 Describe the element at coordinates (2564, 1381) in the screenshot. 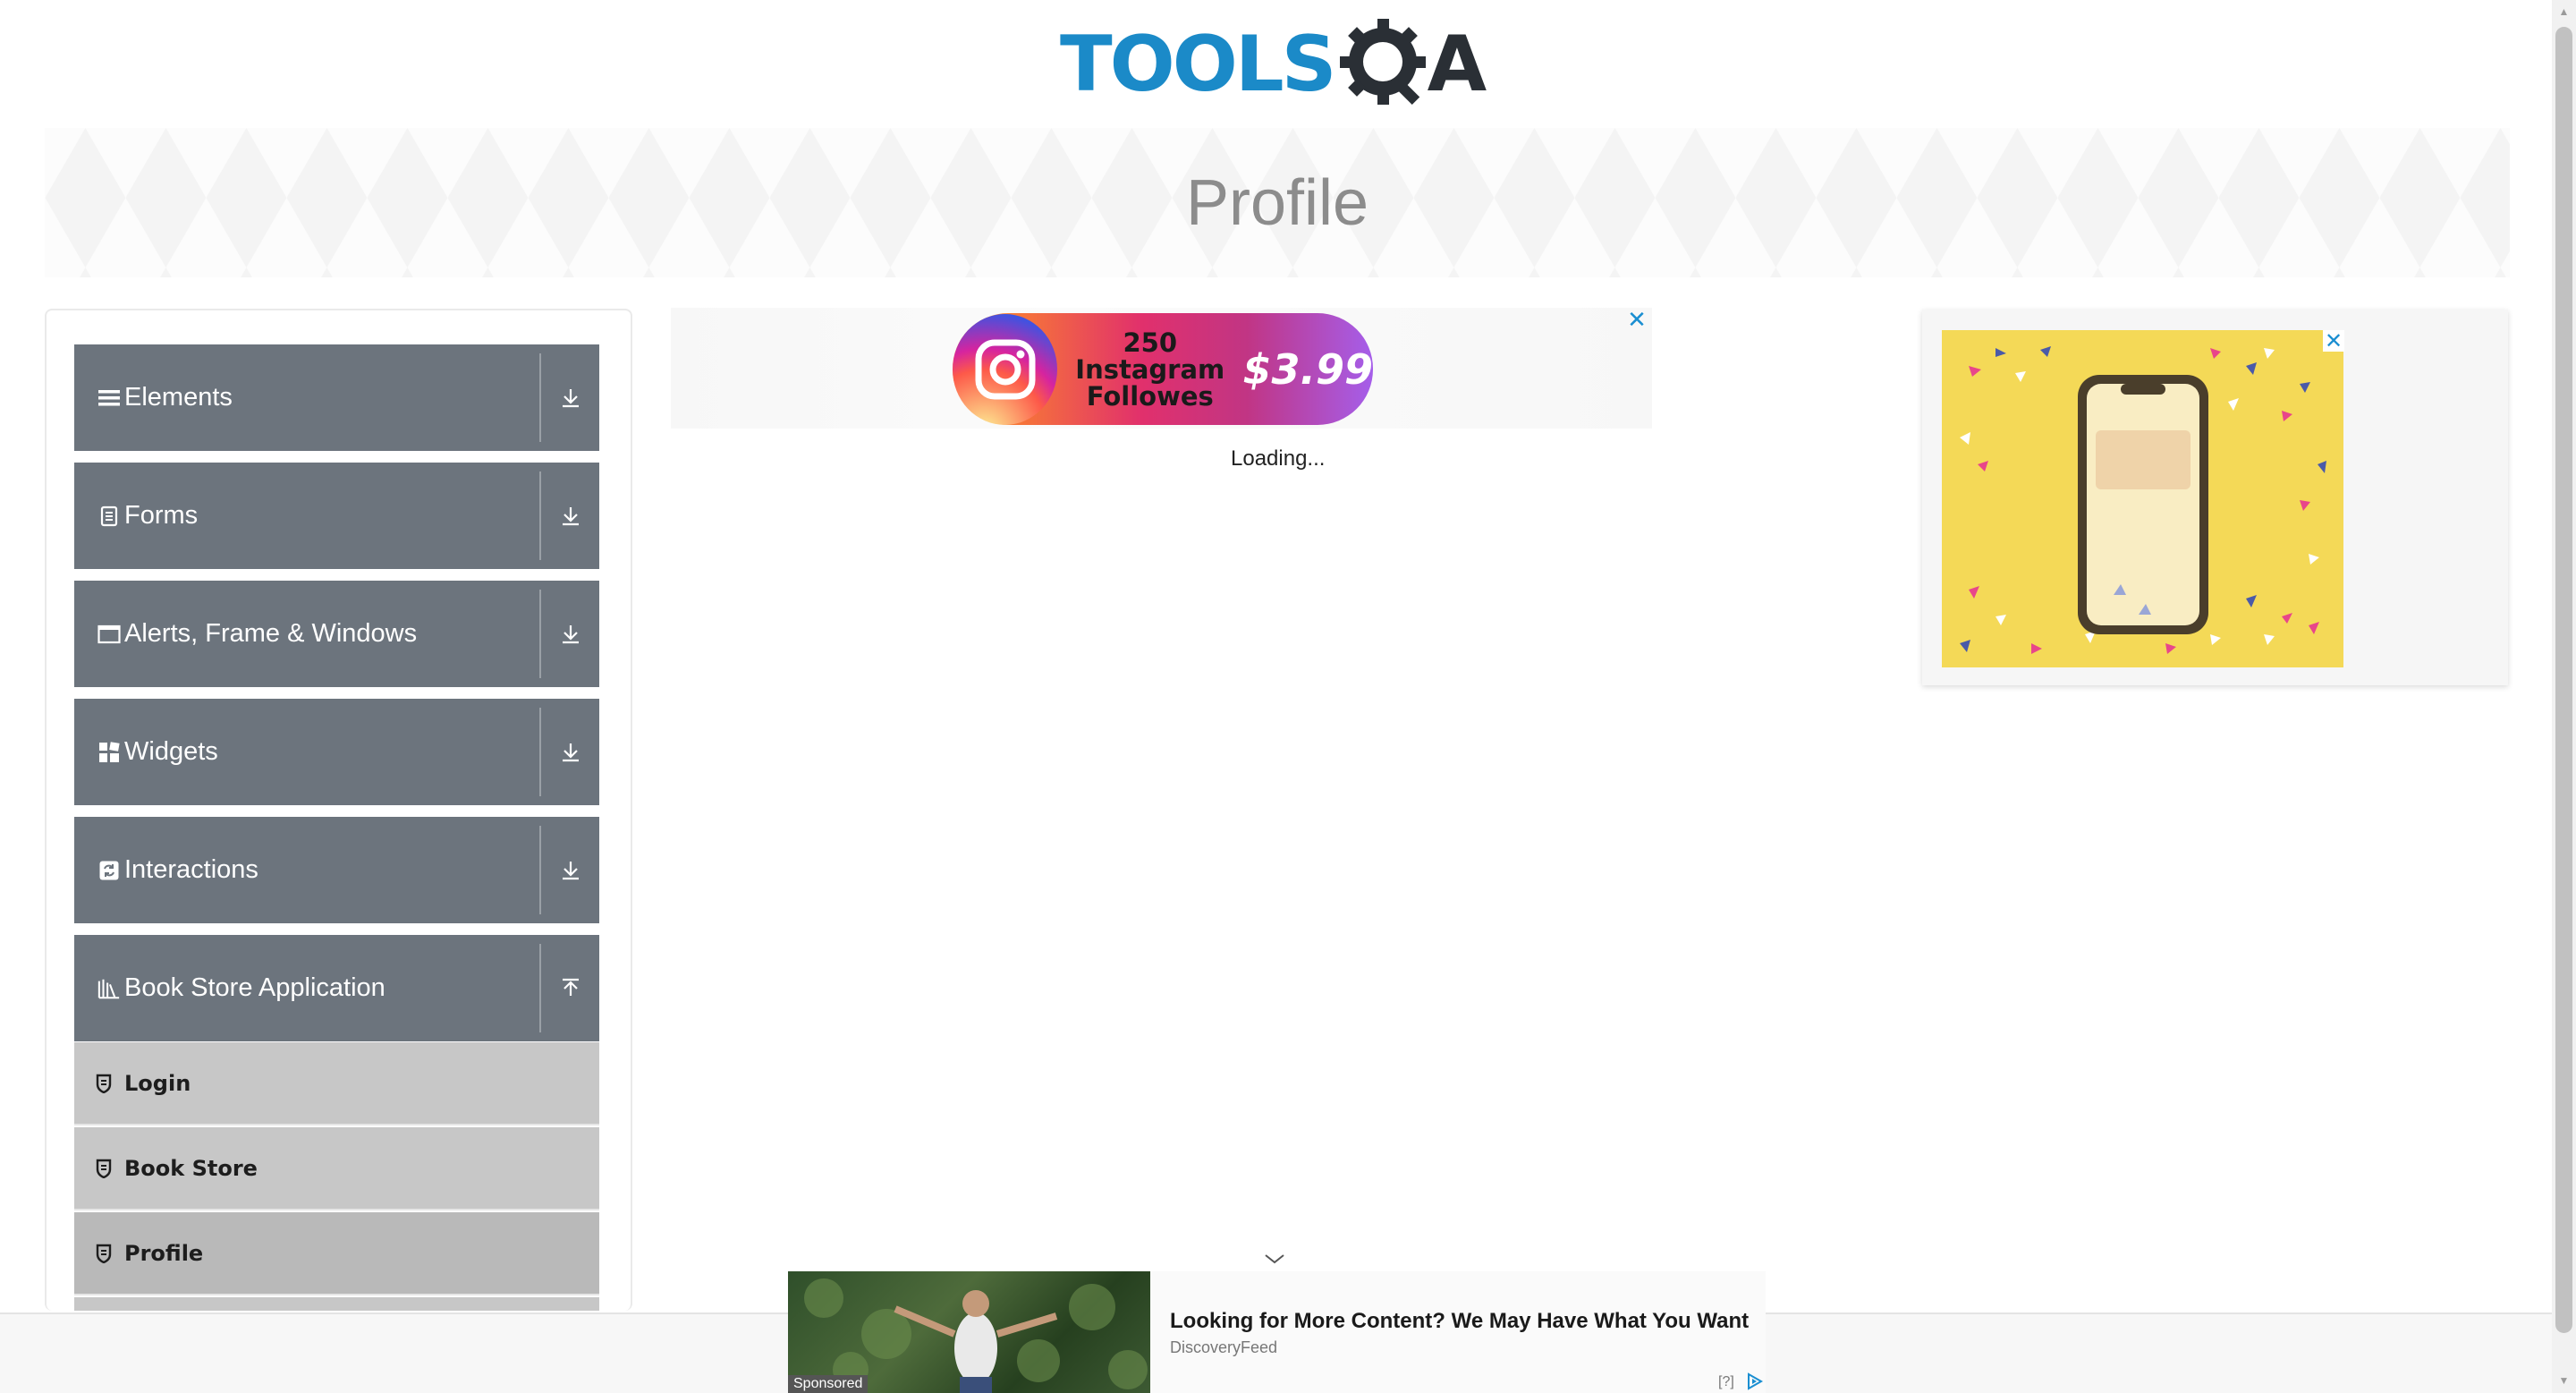

I see `scroll-down-arrow-icon: ▼` at that location.